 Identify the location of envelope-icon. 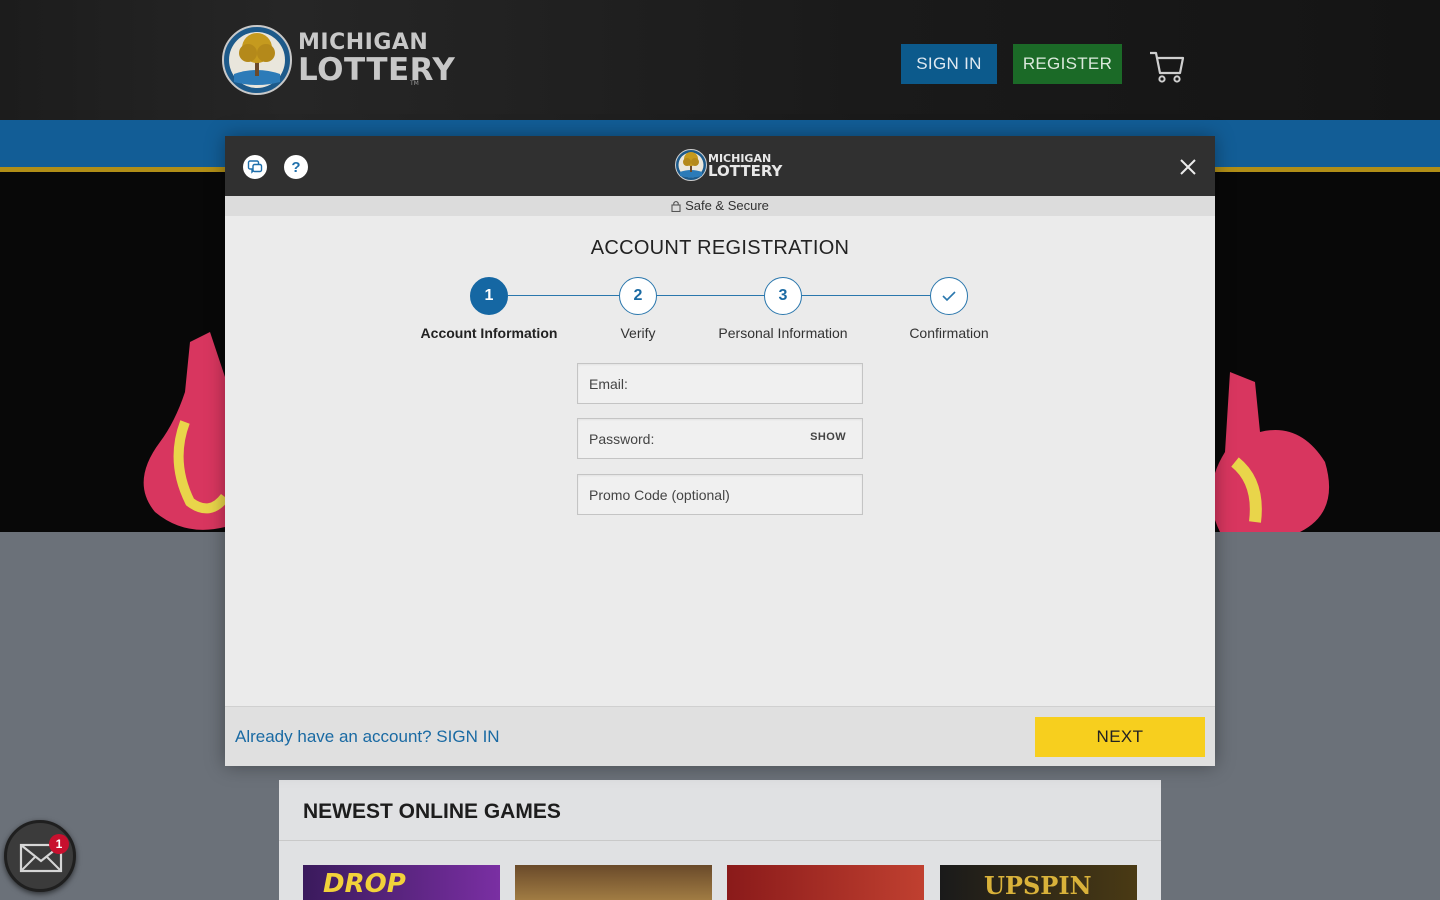
(41, 858).